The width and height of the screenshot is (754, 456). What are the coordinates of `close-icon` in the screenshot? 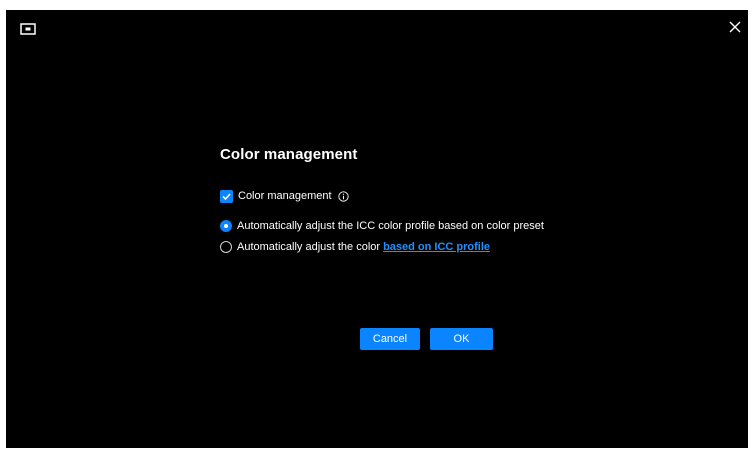 It's located at (735, 27).